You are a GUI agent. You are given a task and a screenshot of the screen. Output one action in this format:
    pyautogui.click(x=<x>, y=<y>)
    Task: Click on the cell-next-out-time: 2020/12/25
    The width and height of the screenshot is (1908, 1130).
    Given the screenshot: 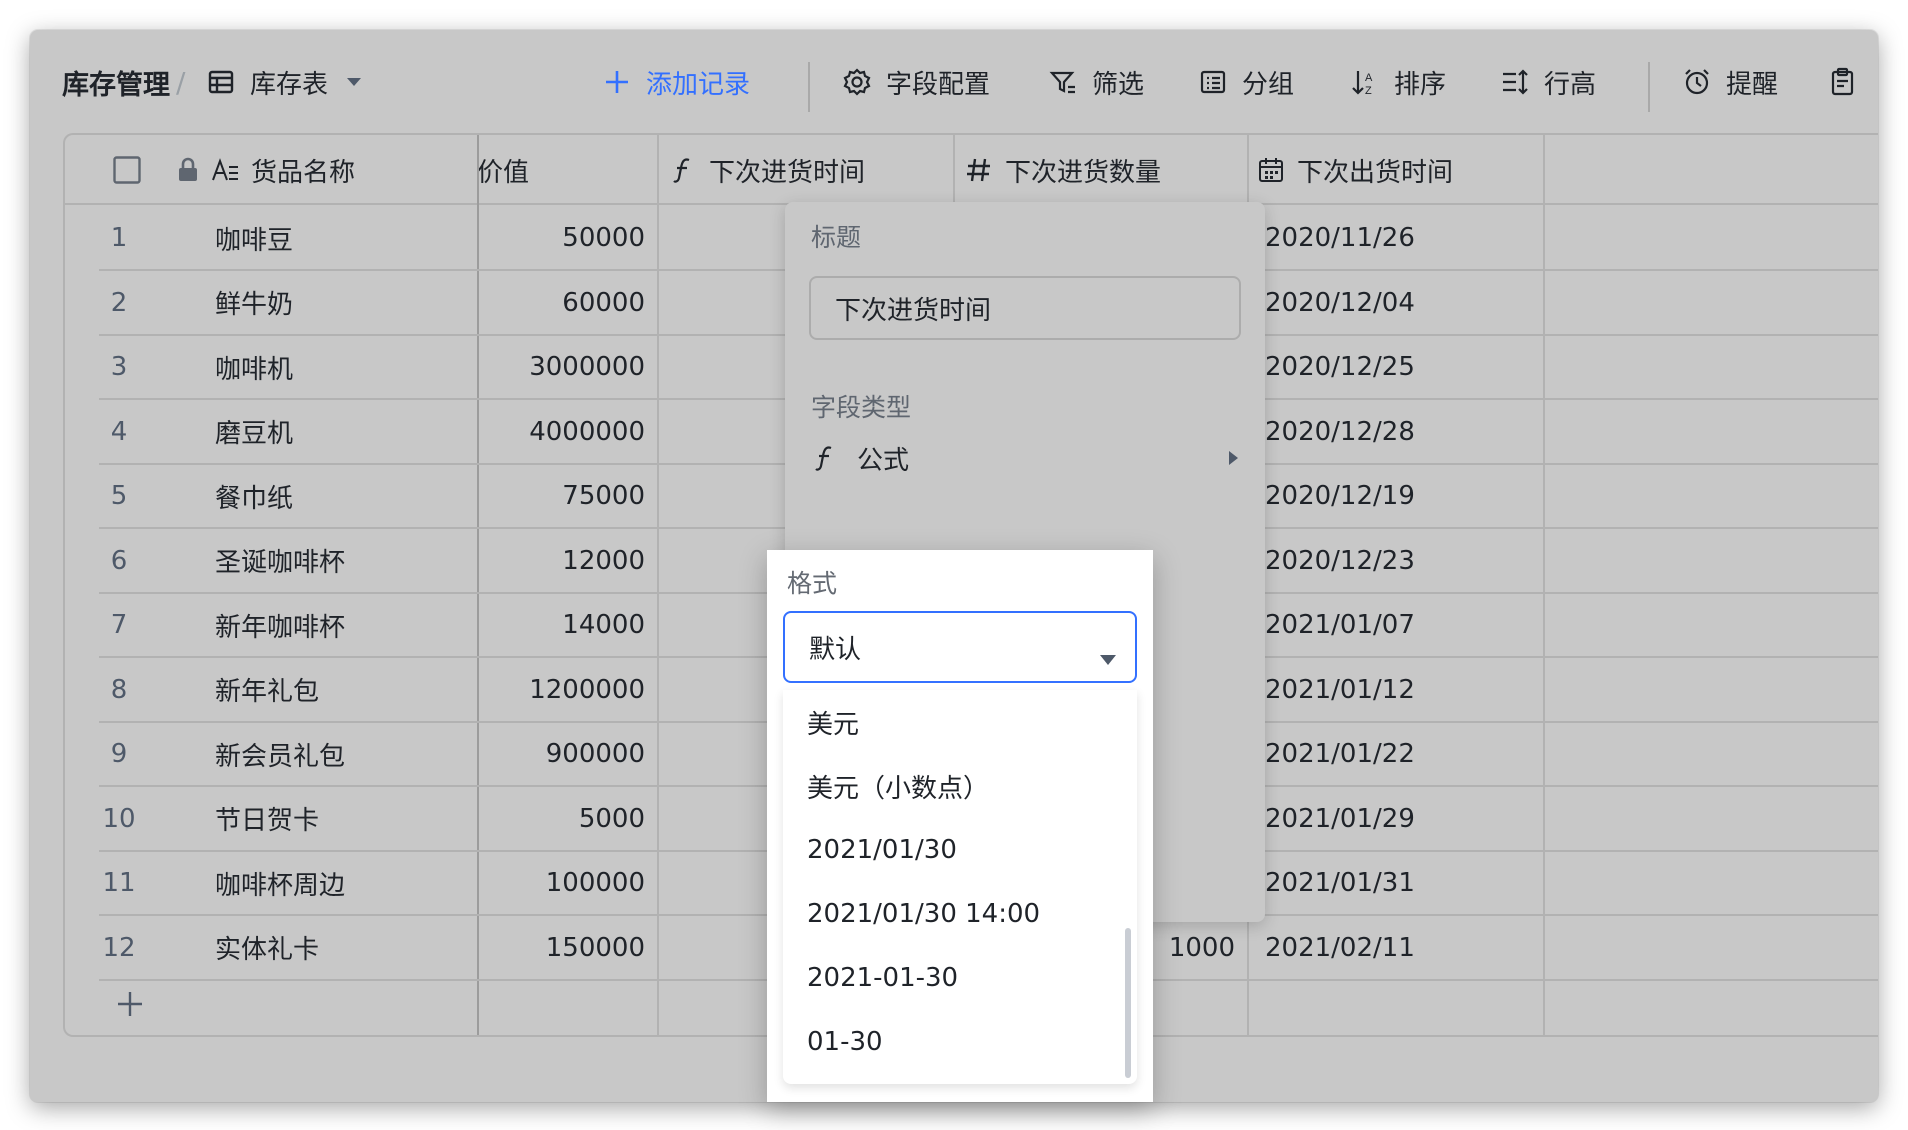 What is the action you would take?
    pyautogui.click(x=1340, y=367)
    